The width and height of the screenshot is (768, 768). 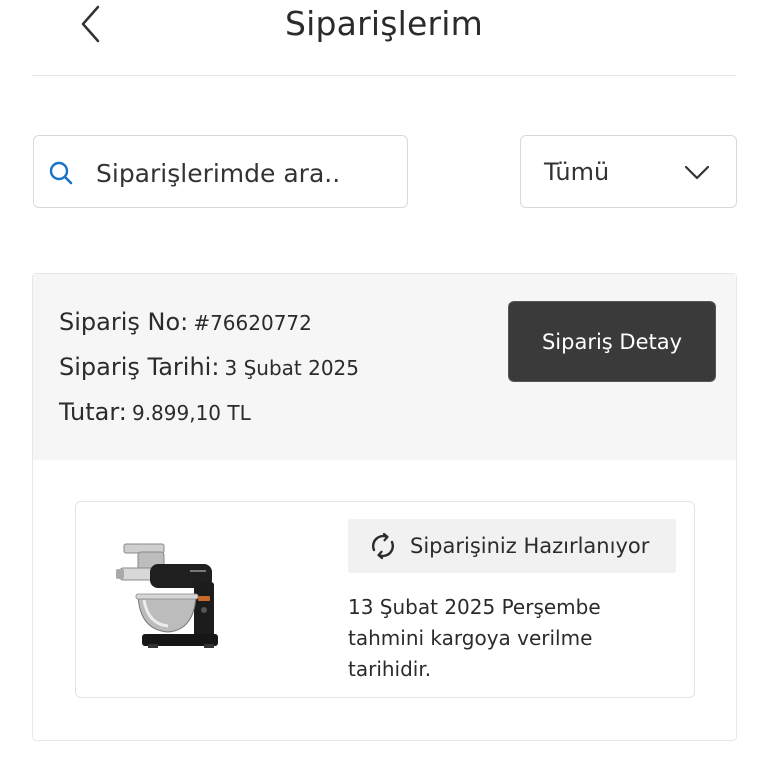 I want to click on order-date-value: 3 Şubat 2025, so click(x=292, y=368).